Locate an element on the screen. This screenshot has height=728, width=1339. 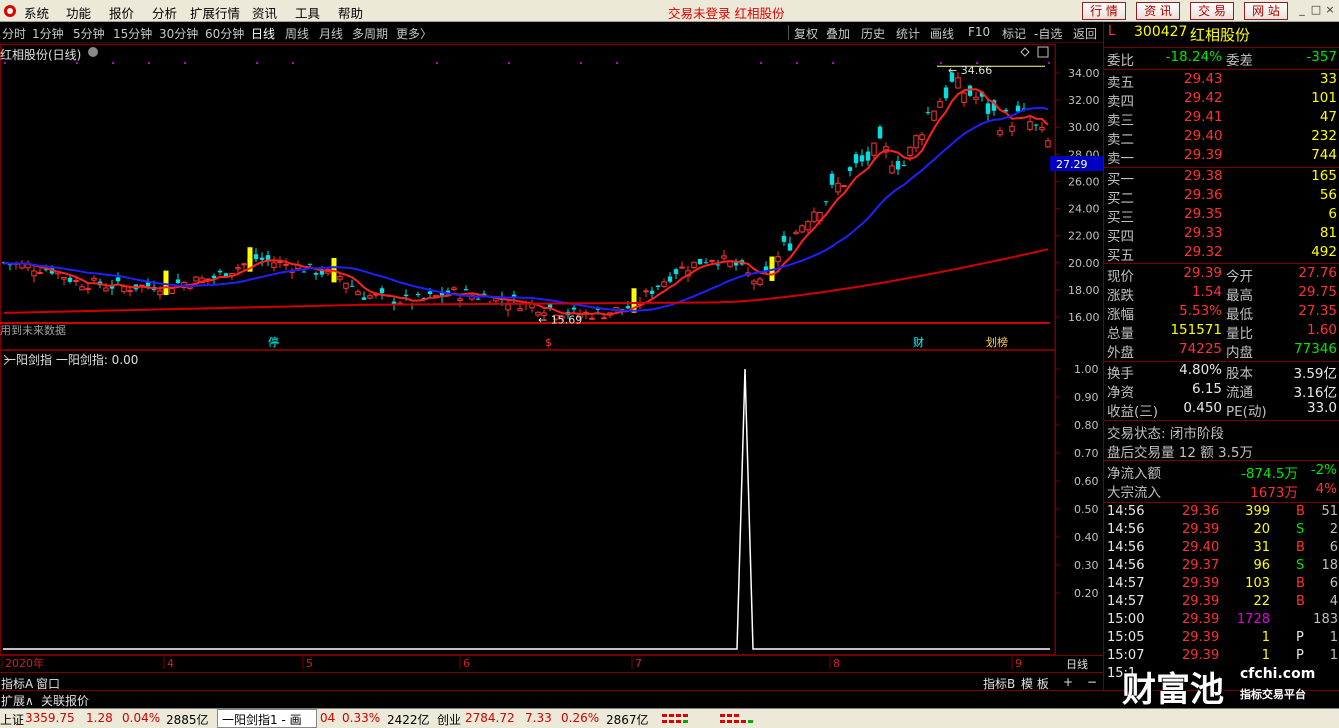
cy-index-change: 7.33 is located at coordinates (538, 718).